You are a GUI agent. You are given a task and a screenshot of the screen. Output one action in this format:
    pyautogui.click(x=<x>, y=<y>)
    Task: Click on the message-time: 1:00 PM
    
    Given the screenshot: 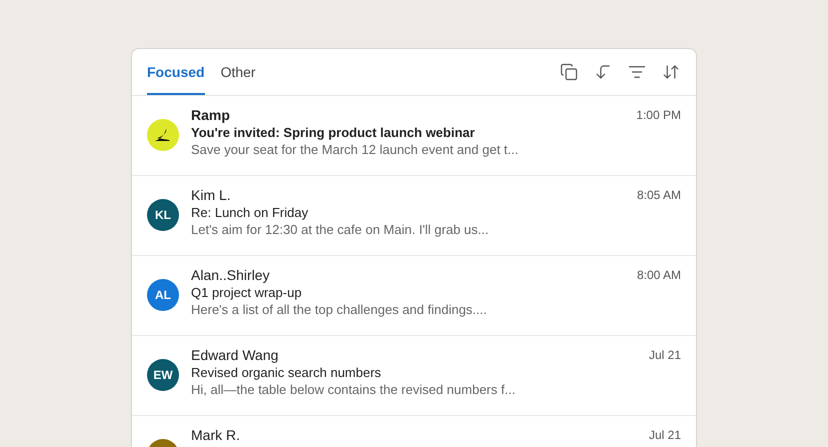 What is the action you would take?
    pyautogui.click(x=658, y=115)
    